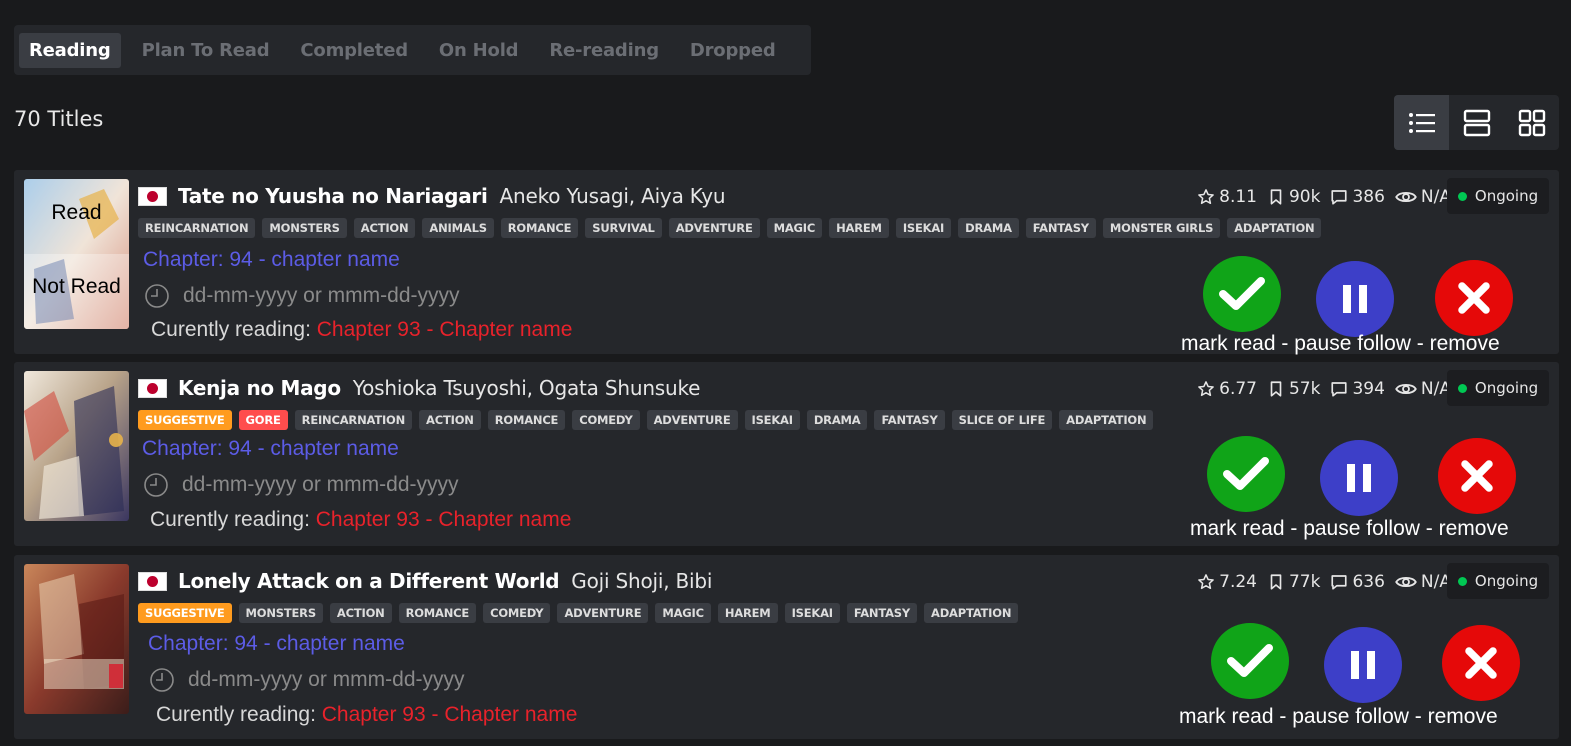  What do you see at coordinates (333, 196) in the screenshot?
I see `manga-title: Tate no Yuusha no Nariagari` at bounding box center [333, 196].